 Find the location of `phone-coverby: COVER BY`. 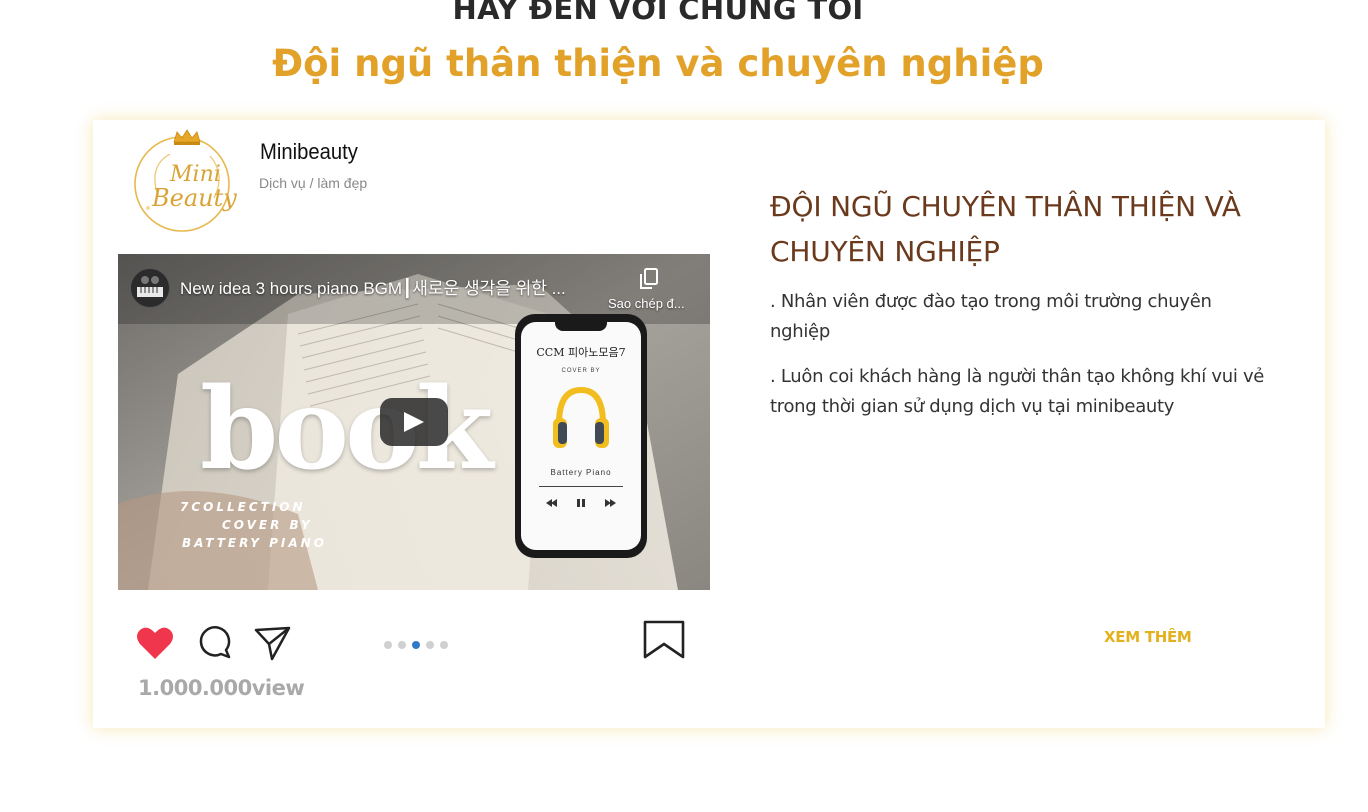

phone-coverby: COVER BY is located at coordinates (581, 371).